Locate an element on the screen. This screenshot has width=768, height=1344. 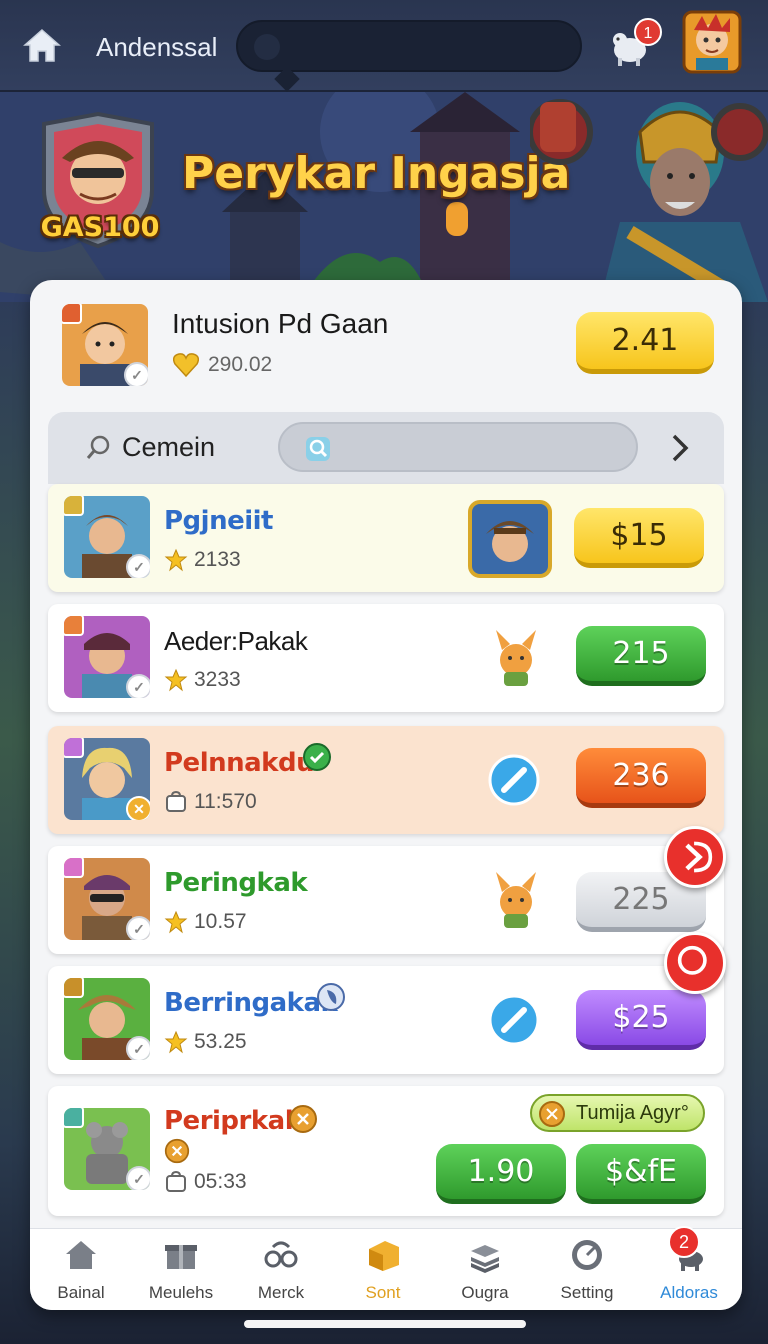
player-level-label: GAS100 is located at coordinates (100, 227).